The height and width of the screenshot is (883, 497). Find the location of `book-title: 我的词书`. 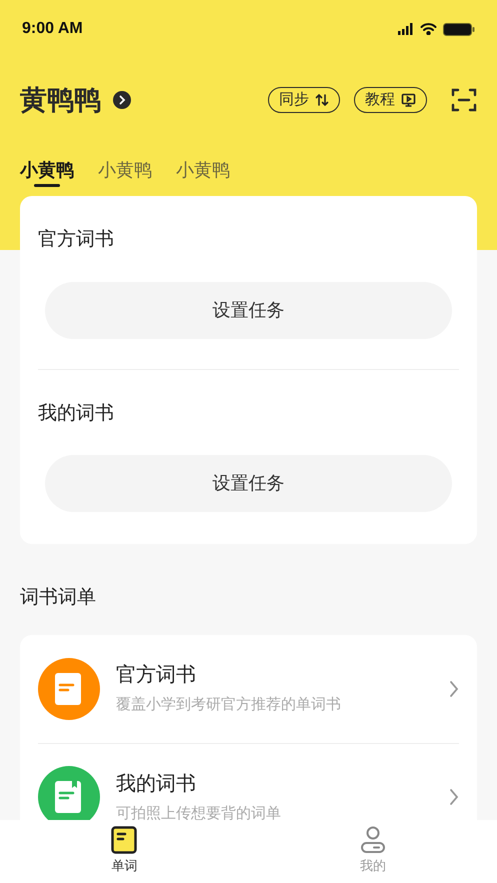

book-title: 我的词书 is located at coordinates (156, 784).